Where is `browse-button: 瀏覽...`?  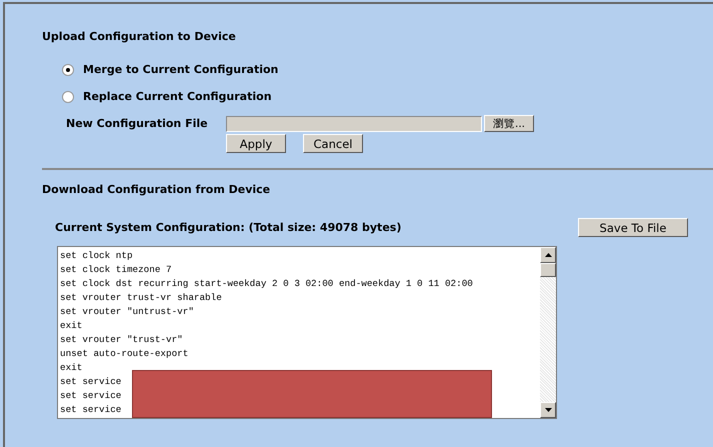 browse-button: 瀏覽... is located at coordinates (509, 123).